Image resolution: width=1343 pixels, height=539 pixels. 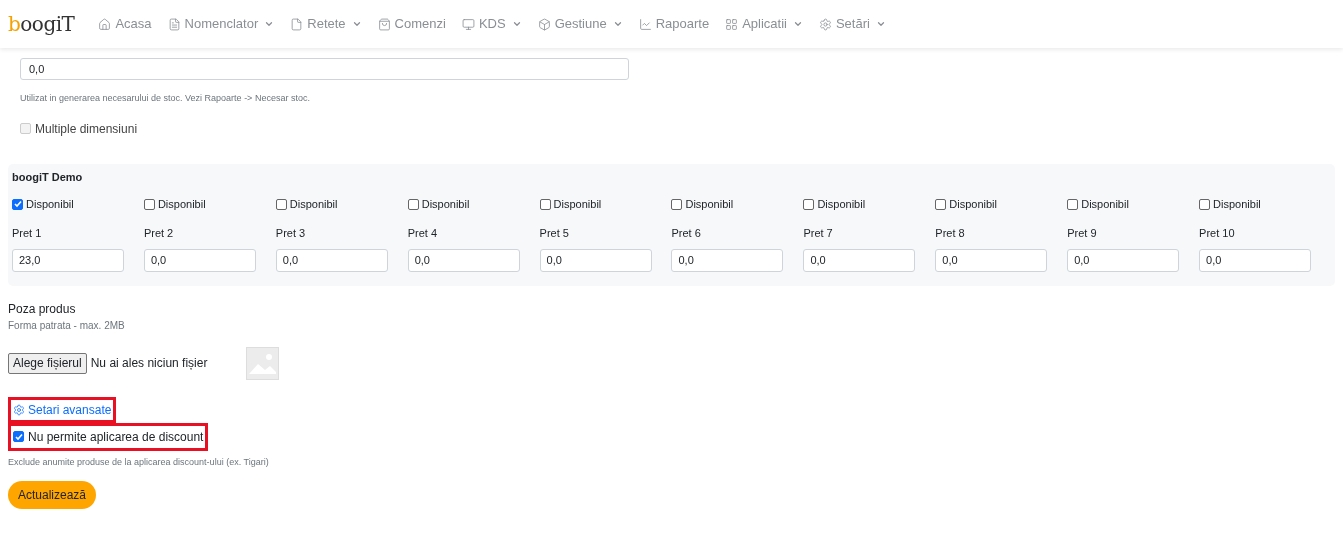 I want to click on help-text: Exclude anumite produse de la aplicarea discount-ului (ex. Tigari), so click(x=139, y=462).